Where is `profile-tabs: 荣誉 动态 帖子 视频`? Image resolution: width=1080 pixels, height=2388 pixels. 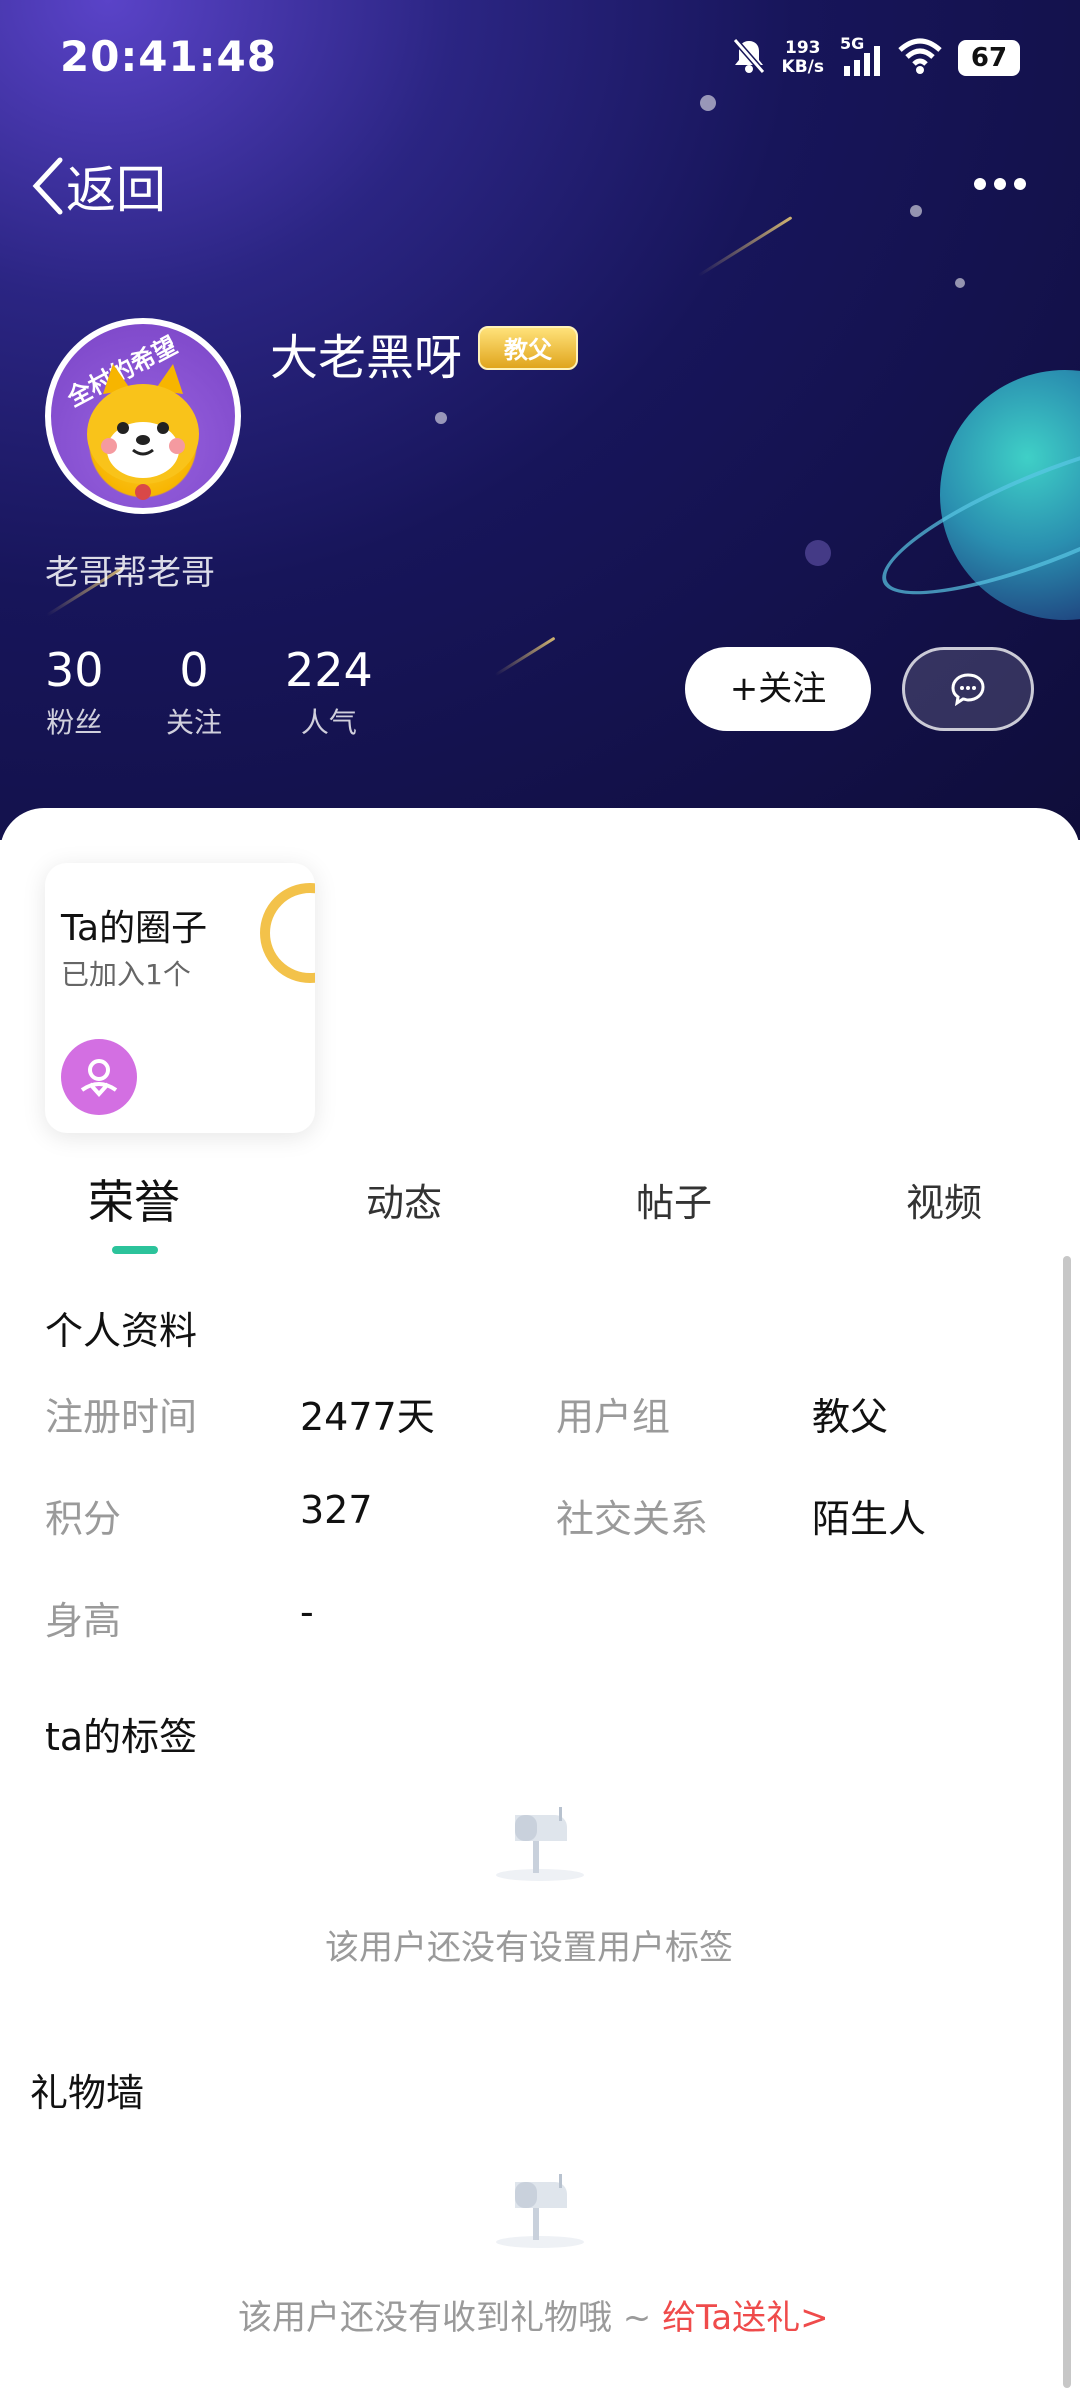
profile-tabs: 荣誉 动态 帖子 视频 is located at coordinates (540, 1203).